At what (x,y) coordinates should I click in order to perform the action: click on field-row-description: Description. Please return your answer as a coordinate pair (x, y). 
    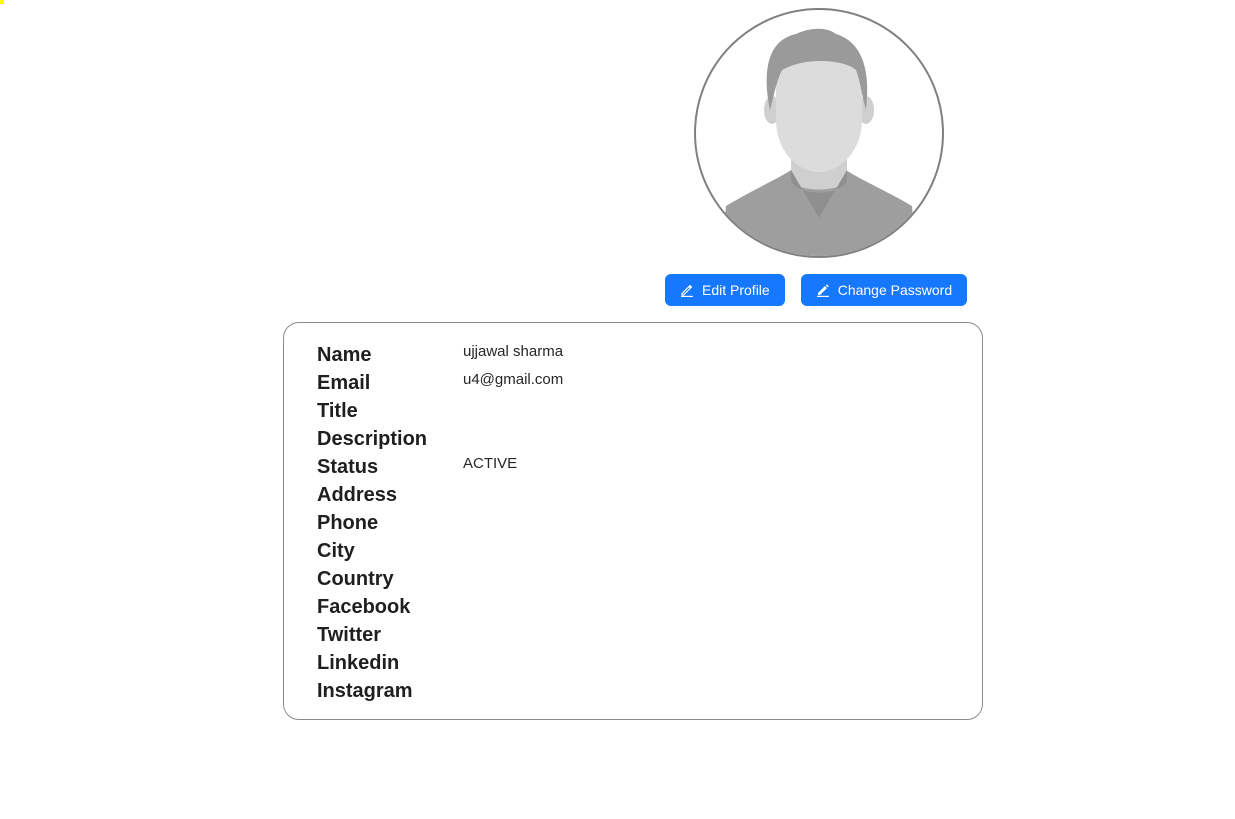
    Looking at the image, I should click on (649, 439).